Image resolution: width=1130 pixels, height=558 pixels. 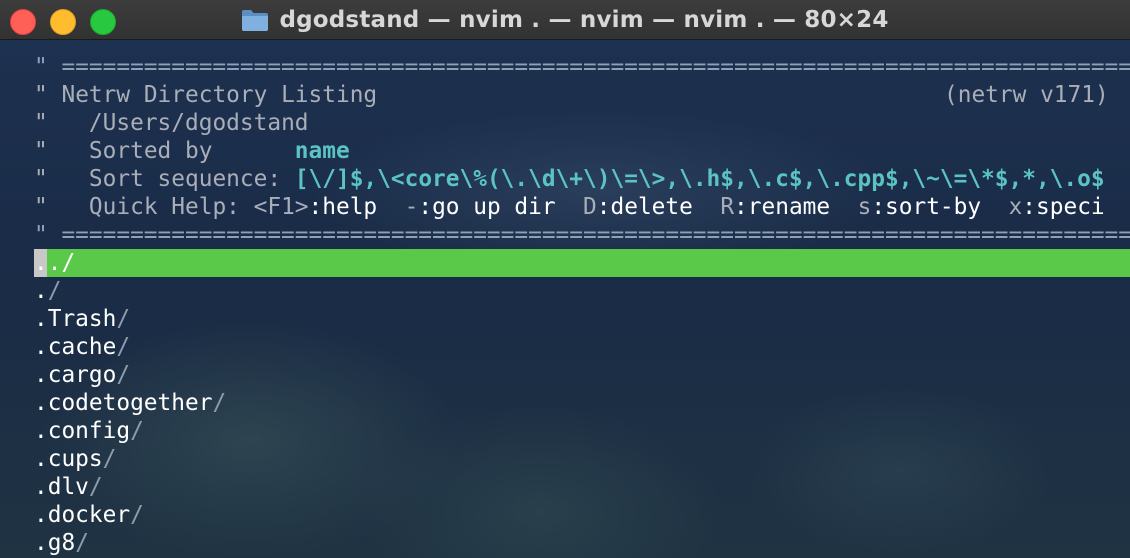 I want to click on quick-help-desc: :help, so click(x=356, y=207).